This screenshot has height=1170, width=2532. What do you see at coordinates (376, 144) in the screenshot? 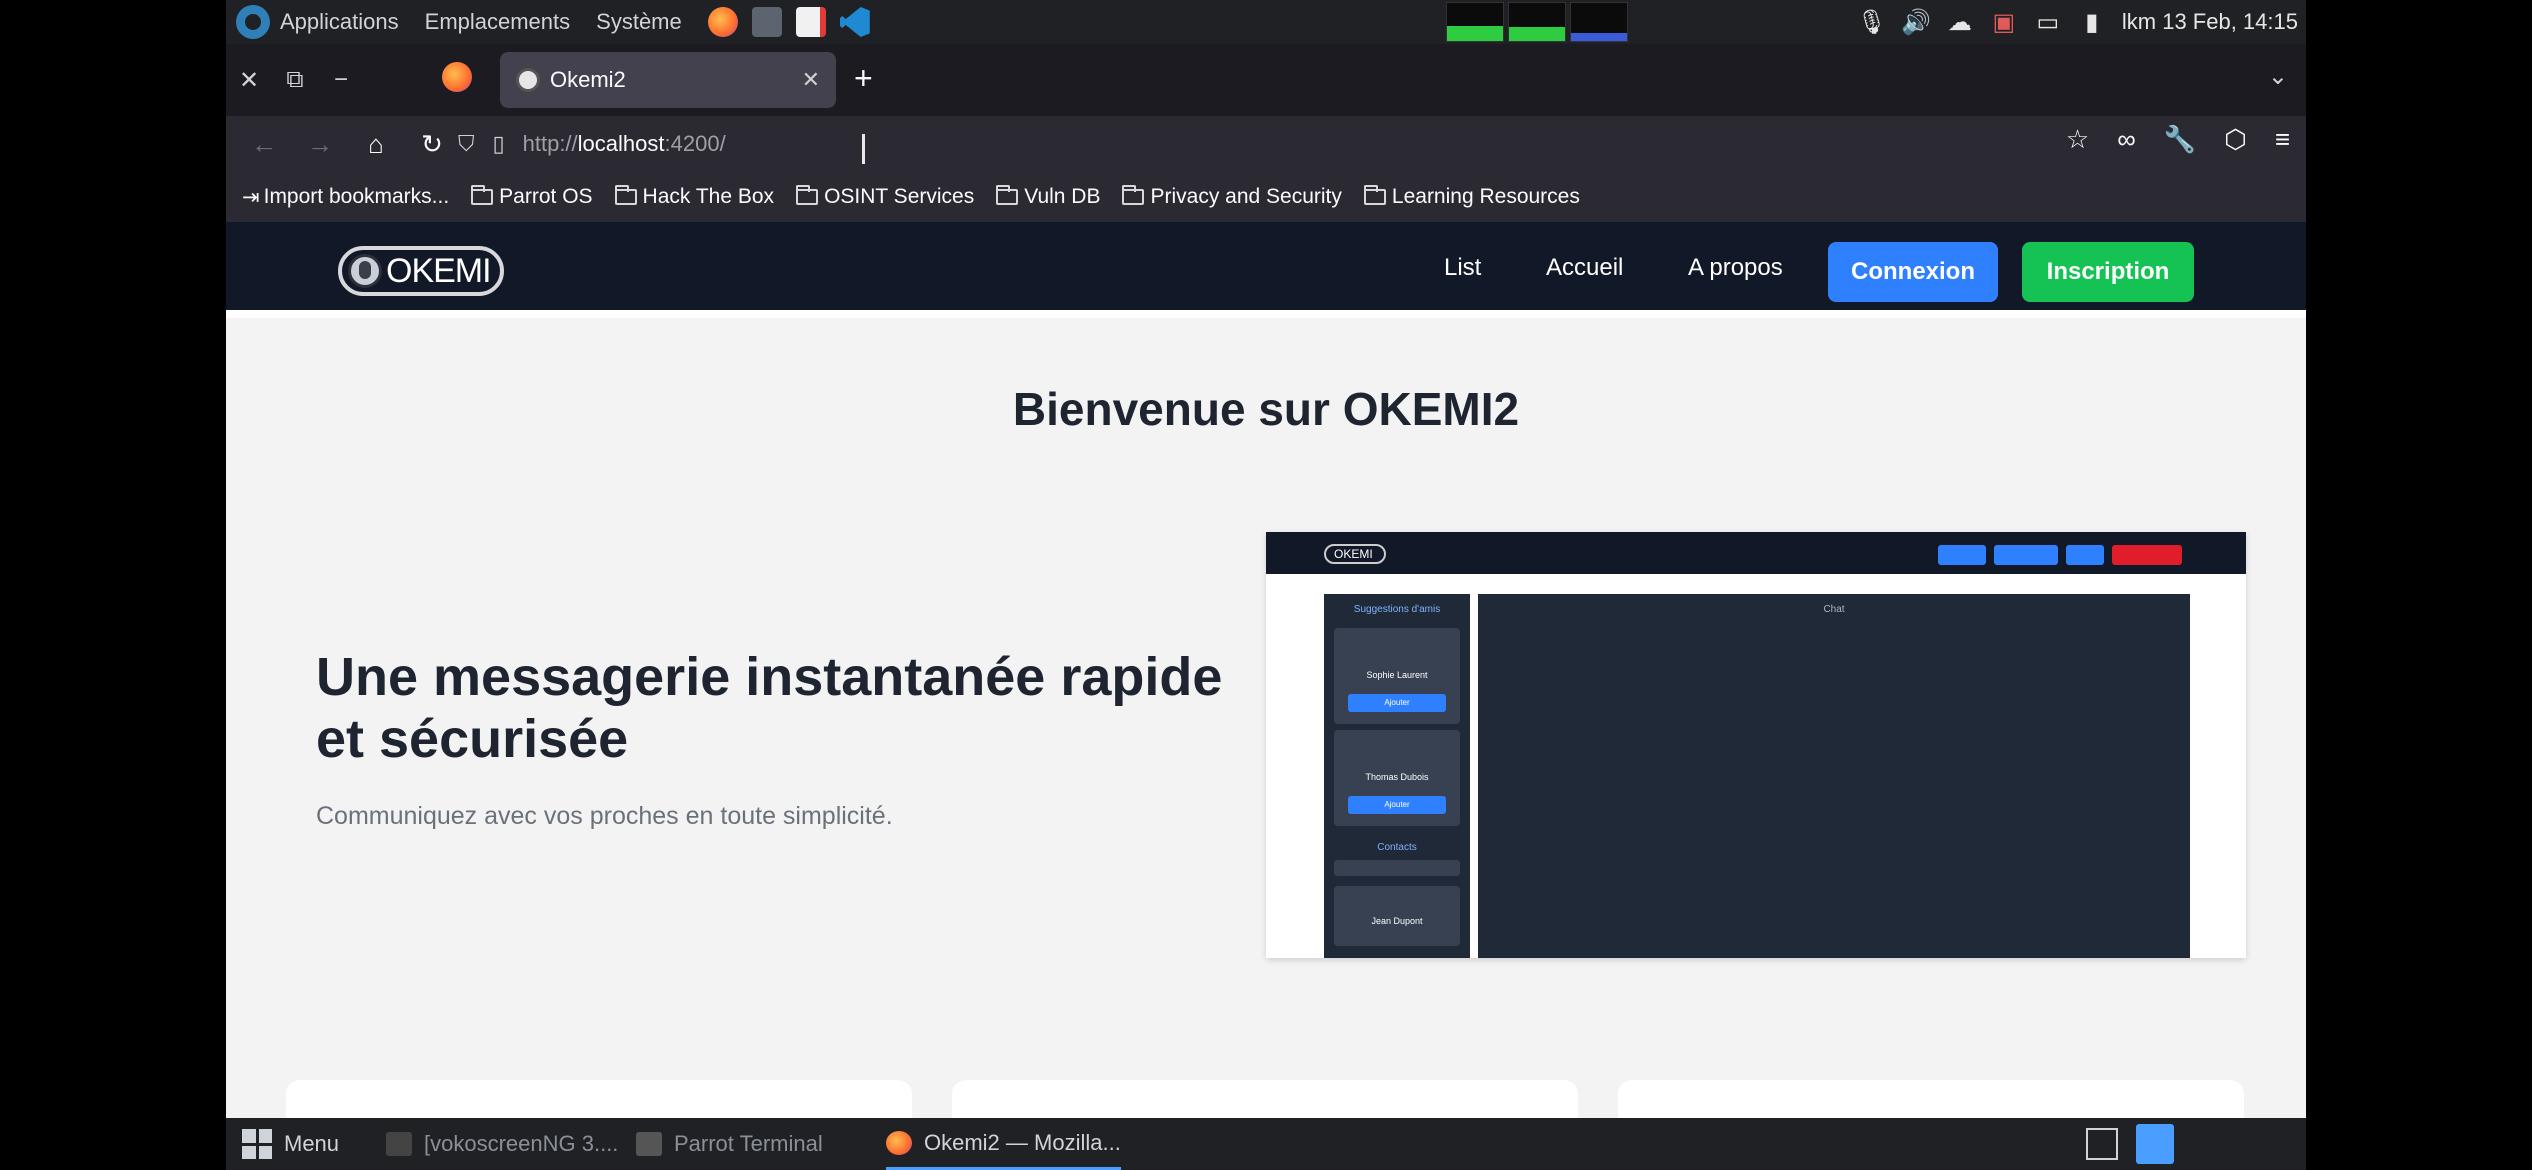
I see `home-icon: ⌂` at bounding box center [376, 144].